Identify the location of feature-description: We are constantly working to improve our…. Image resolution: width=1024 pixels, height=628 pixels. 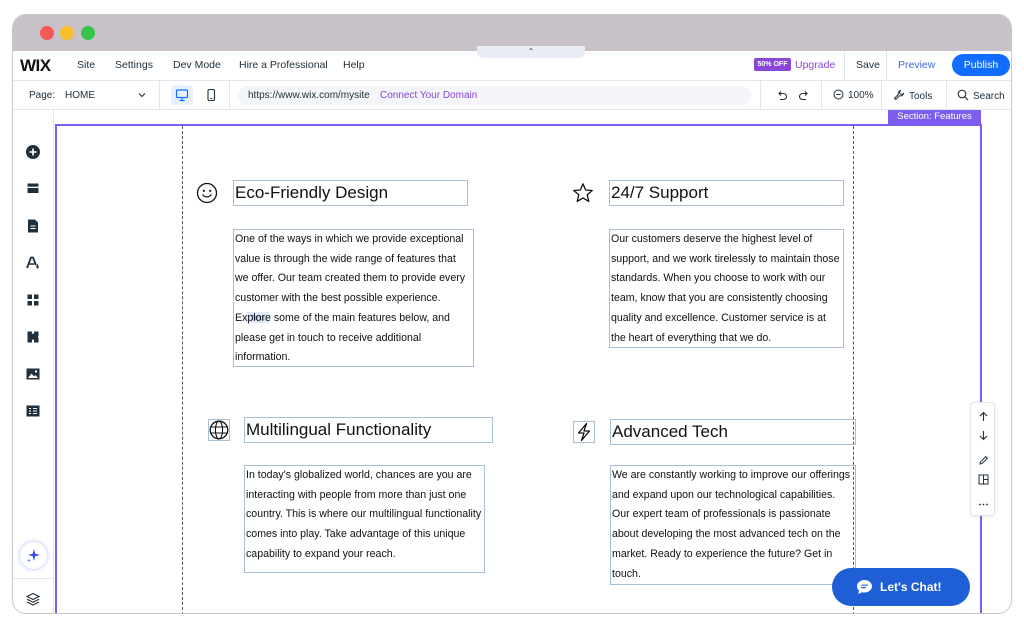
(733, 525).